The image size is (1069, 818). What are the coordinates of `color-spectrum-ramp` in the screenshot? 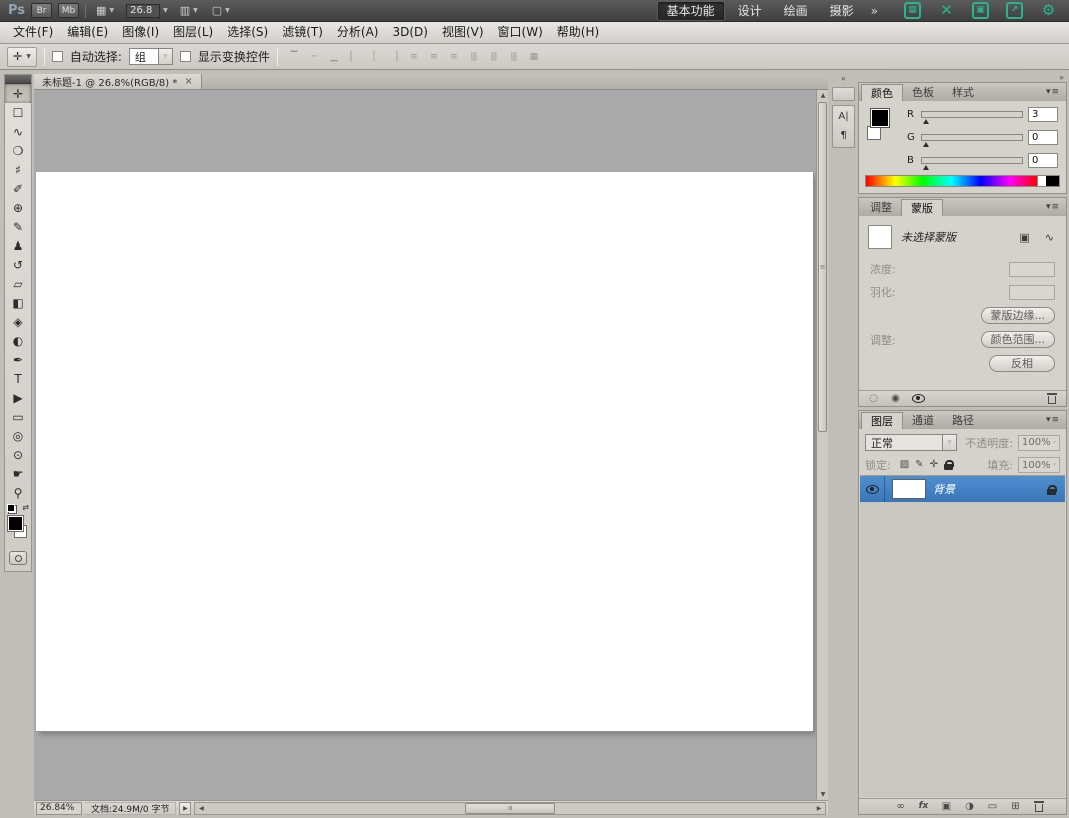 It's located at (962, 181).